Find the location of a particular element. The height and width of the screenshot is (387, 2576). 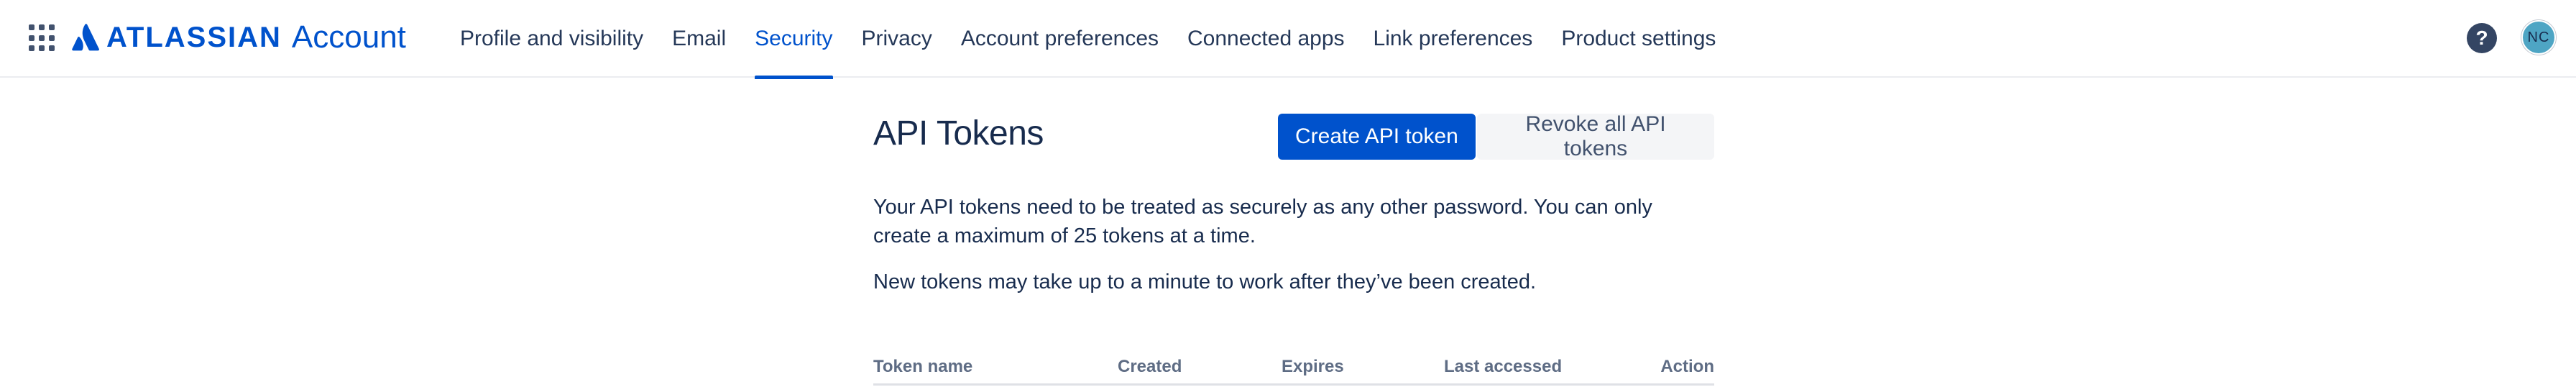

tab-link-preferences: Link preferences is located at coordinates (1453, 39).